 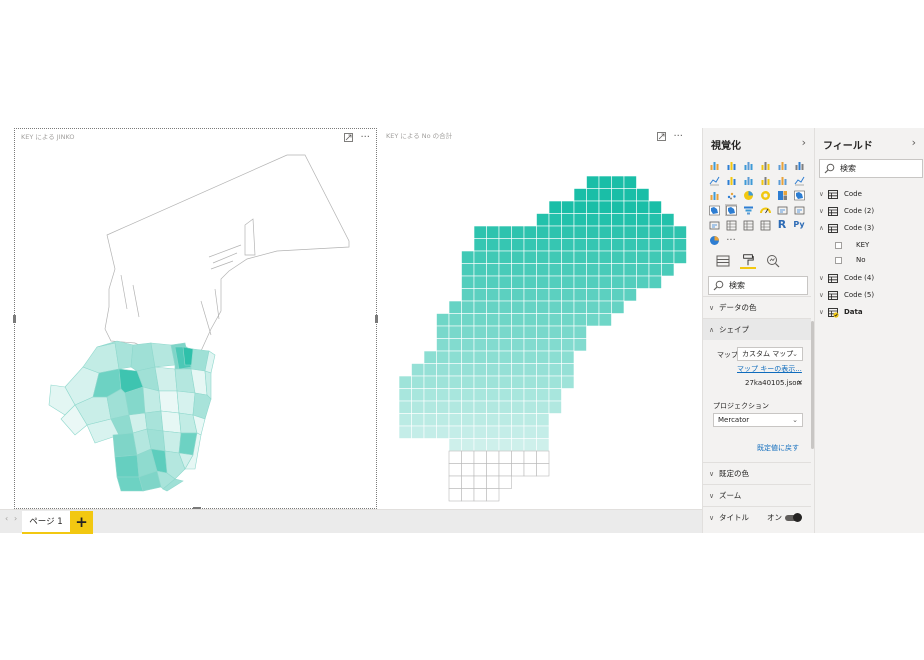 What do you see at coordinates (846, 278) in the screenshot?
I see `field-table-code-4: ∨ Code (4)` at bounding box center [846, 278].